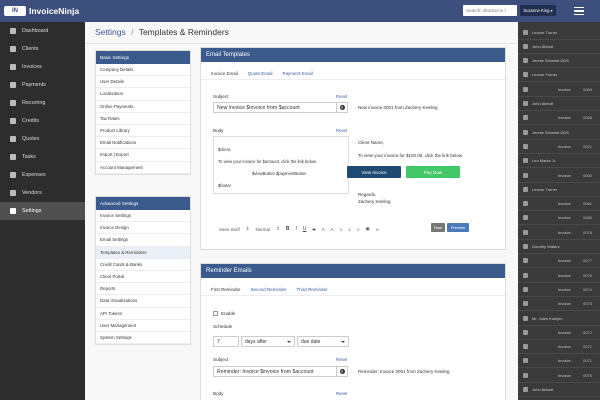  I want to click on tab-second-reminder: Second Reminder, so click(269, 289).